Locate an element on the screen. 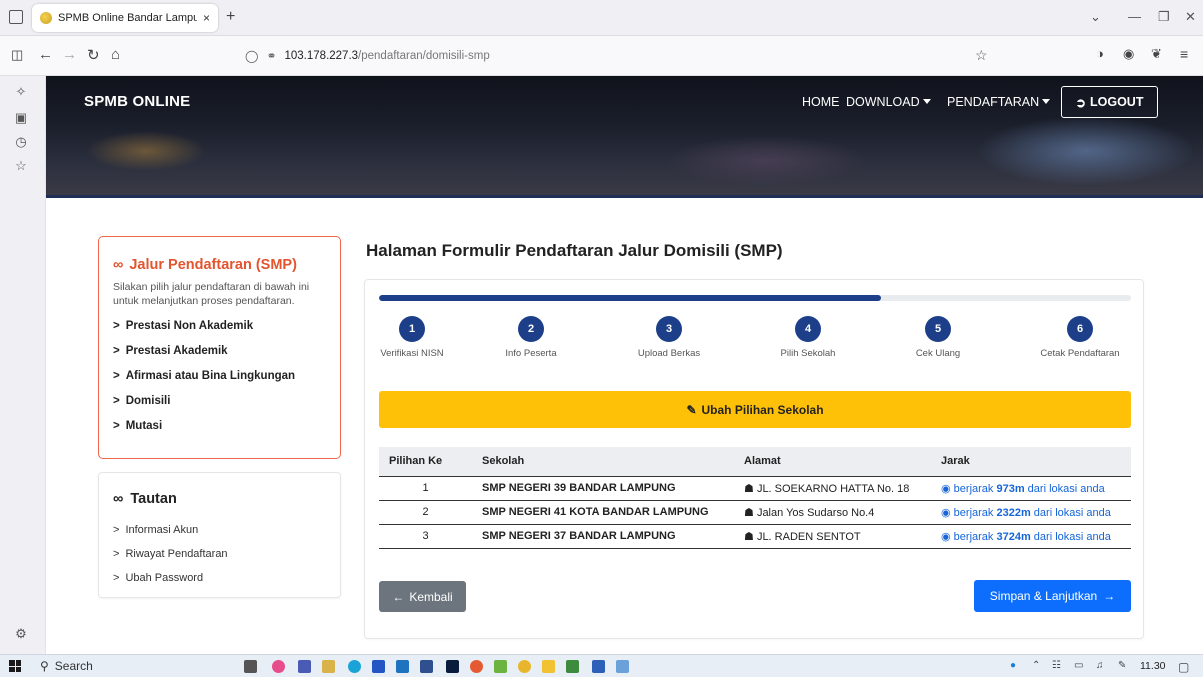 The height and width of the screenshot is (677, 1203). pocket-icon: ◑ is located at coordinates (1100, 53).